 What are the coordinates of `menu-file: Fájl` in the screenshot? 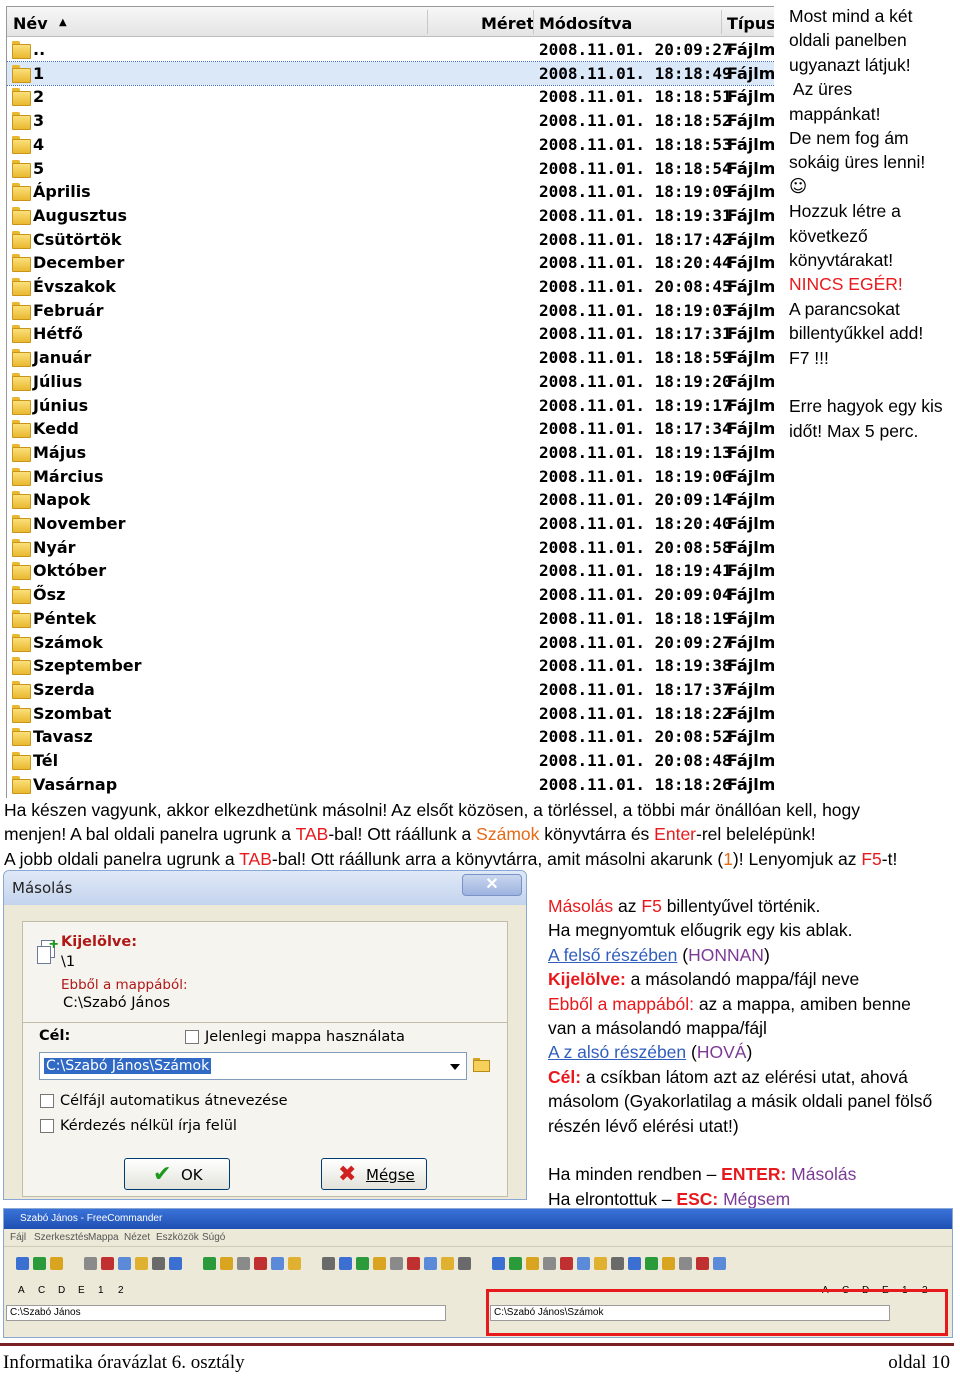 It's located at (18, 1237).